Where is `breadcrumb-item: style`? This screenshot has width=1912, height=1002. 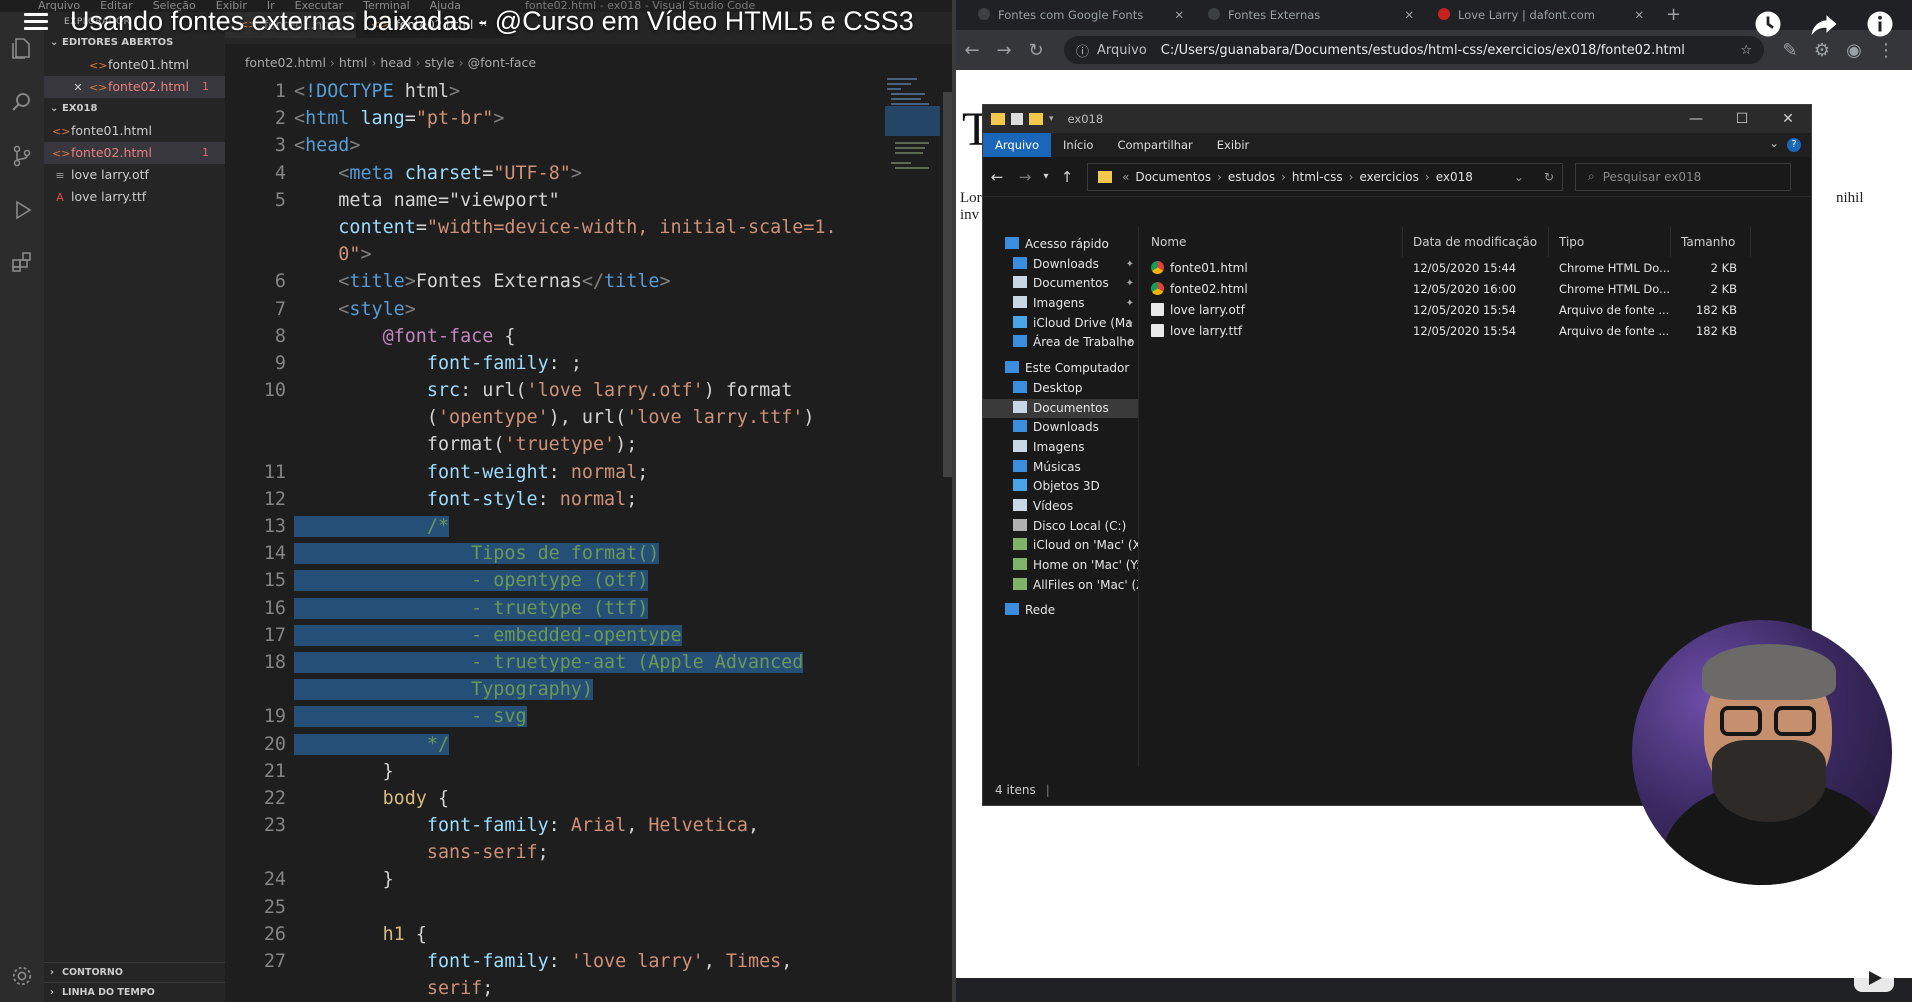
breadcrumb-item: style is located at coordinates (440, 62).